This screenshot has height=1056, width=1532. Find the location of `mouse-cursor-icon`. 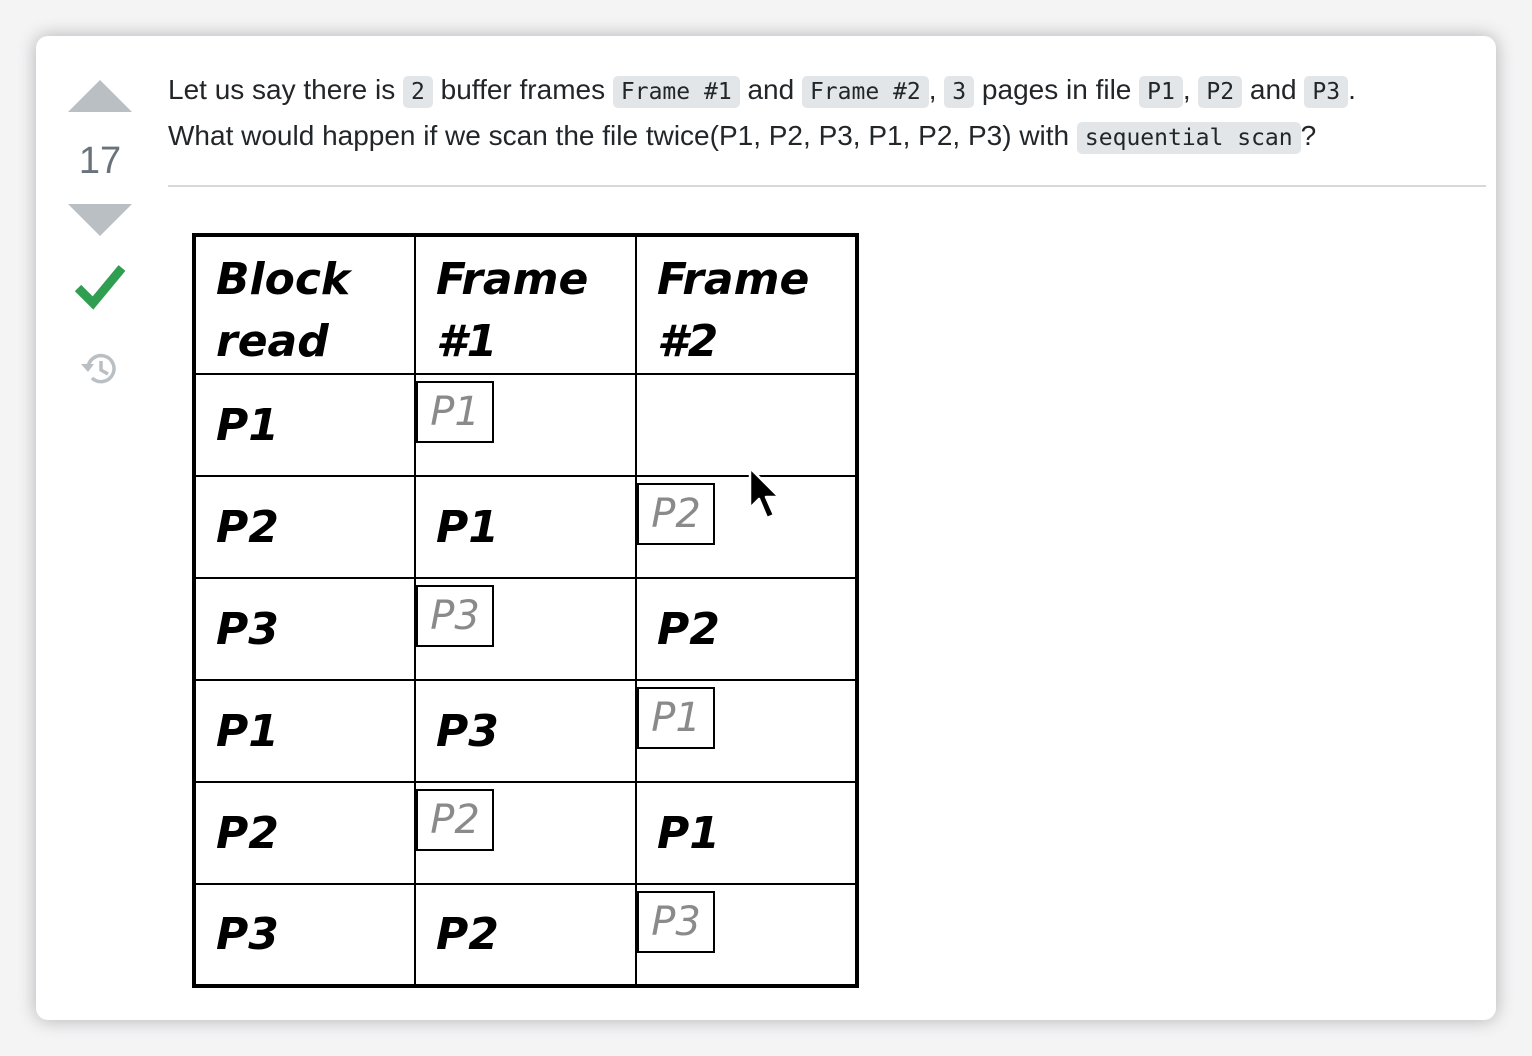

mouse-cursor-icon is located at coordinates (765, 496).